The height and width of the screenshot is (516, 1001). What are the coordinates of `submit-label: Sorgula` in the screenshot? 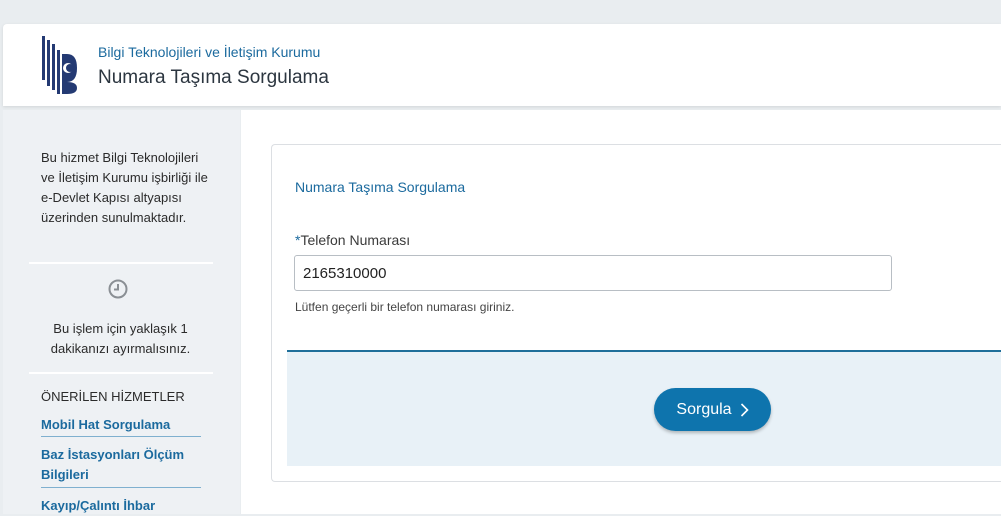 It's located at (704, 409).